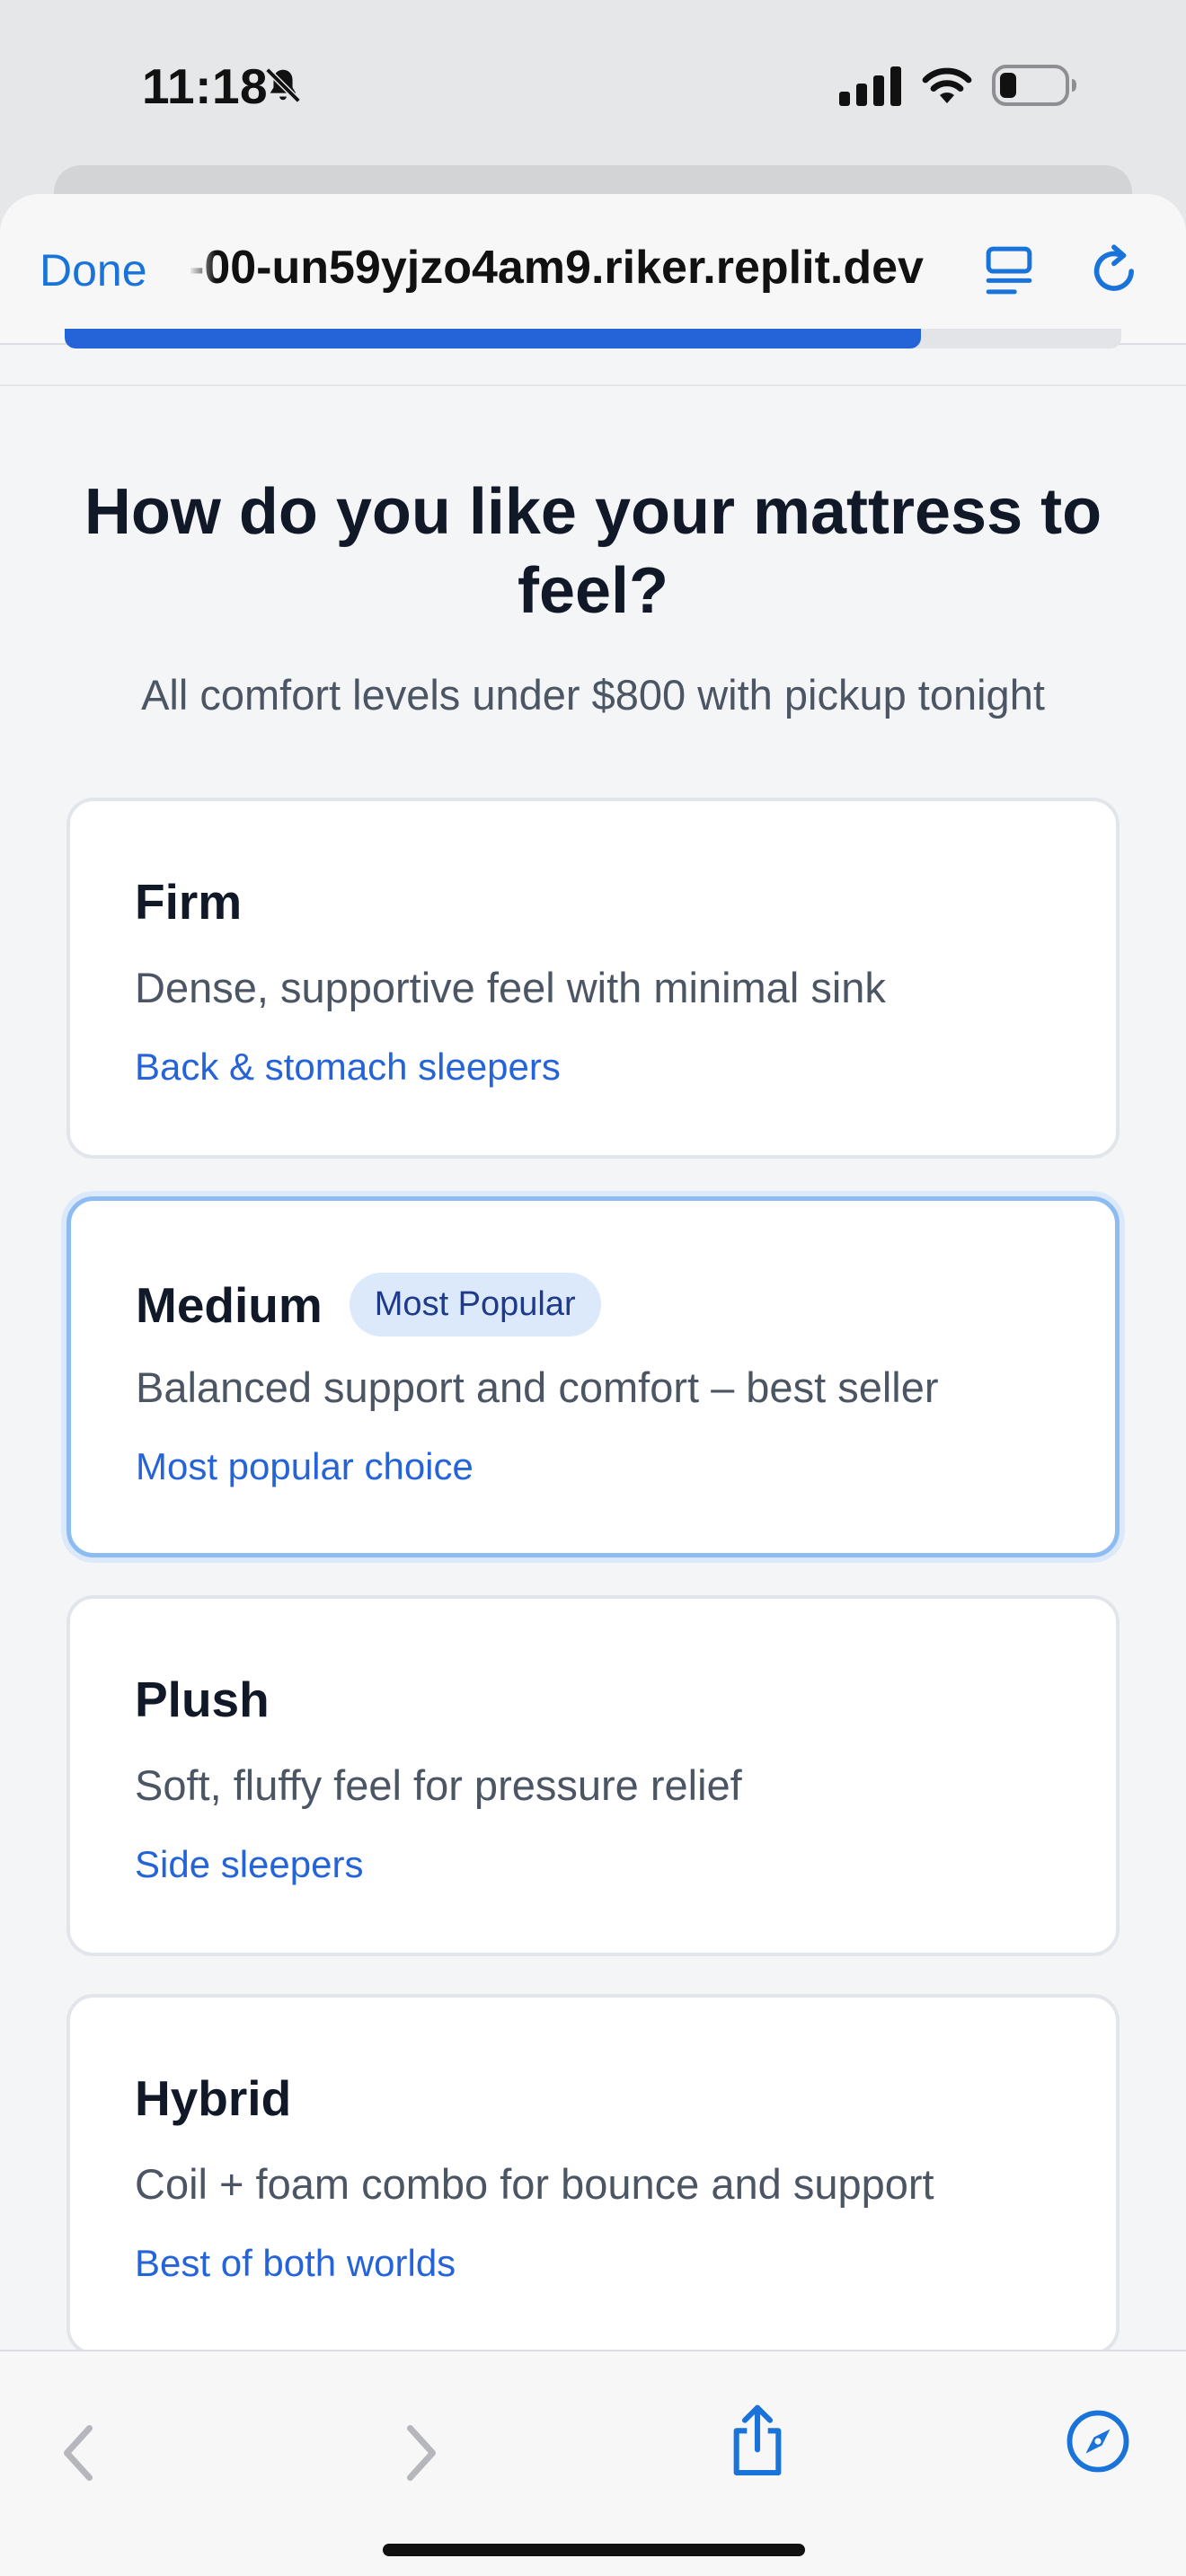  What do you see at coordinates (510, 987) in the screenshot?
I see `option-description: Dense, supportive feel with minimal sink` at bounding box center [510, 987].